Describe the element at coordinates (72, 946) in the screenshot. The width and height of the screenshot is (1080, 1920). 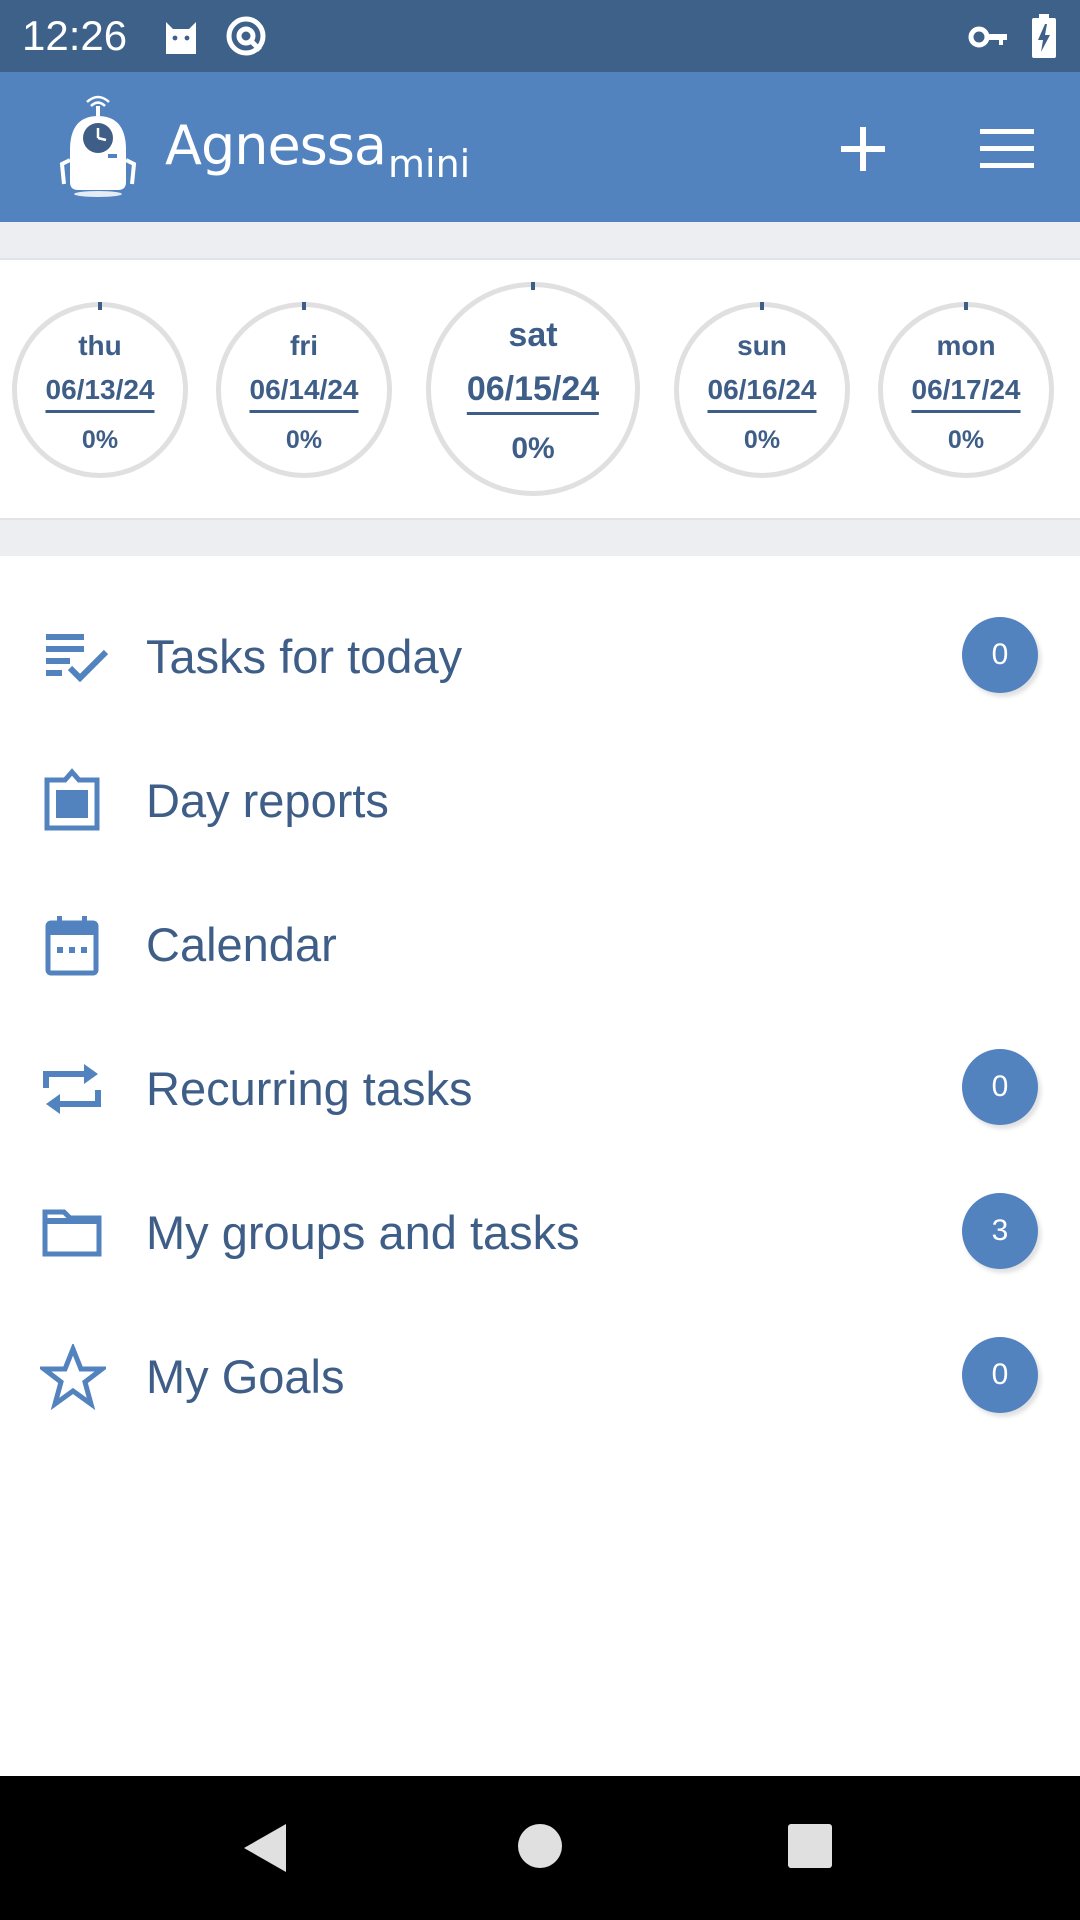
I see `calendar-icon` at that location.